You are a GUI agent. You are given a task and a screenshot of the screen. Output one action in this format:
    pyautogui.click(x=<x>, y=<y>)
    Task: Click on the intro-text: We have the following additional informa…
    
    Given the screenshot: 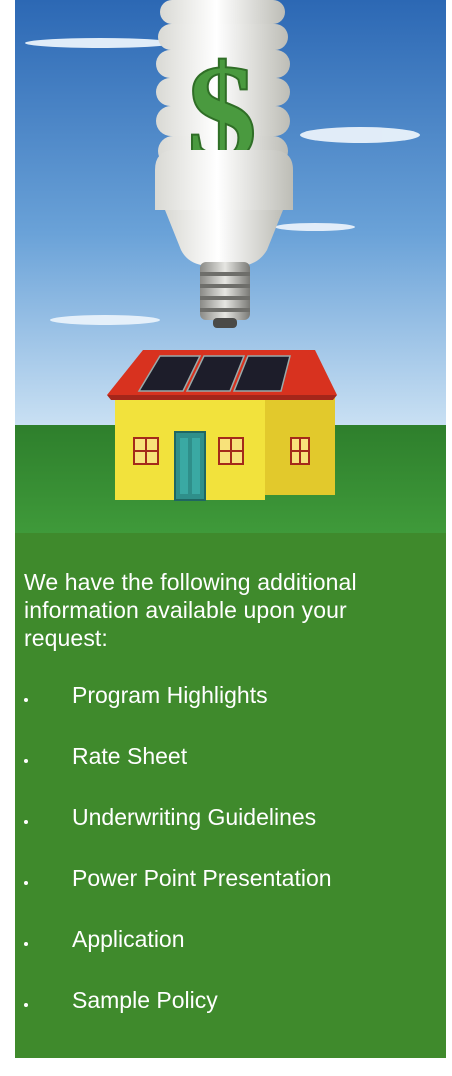 What is the action you would take?
    pyautogui.click(x=190, y=610)
    